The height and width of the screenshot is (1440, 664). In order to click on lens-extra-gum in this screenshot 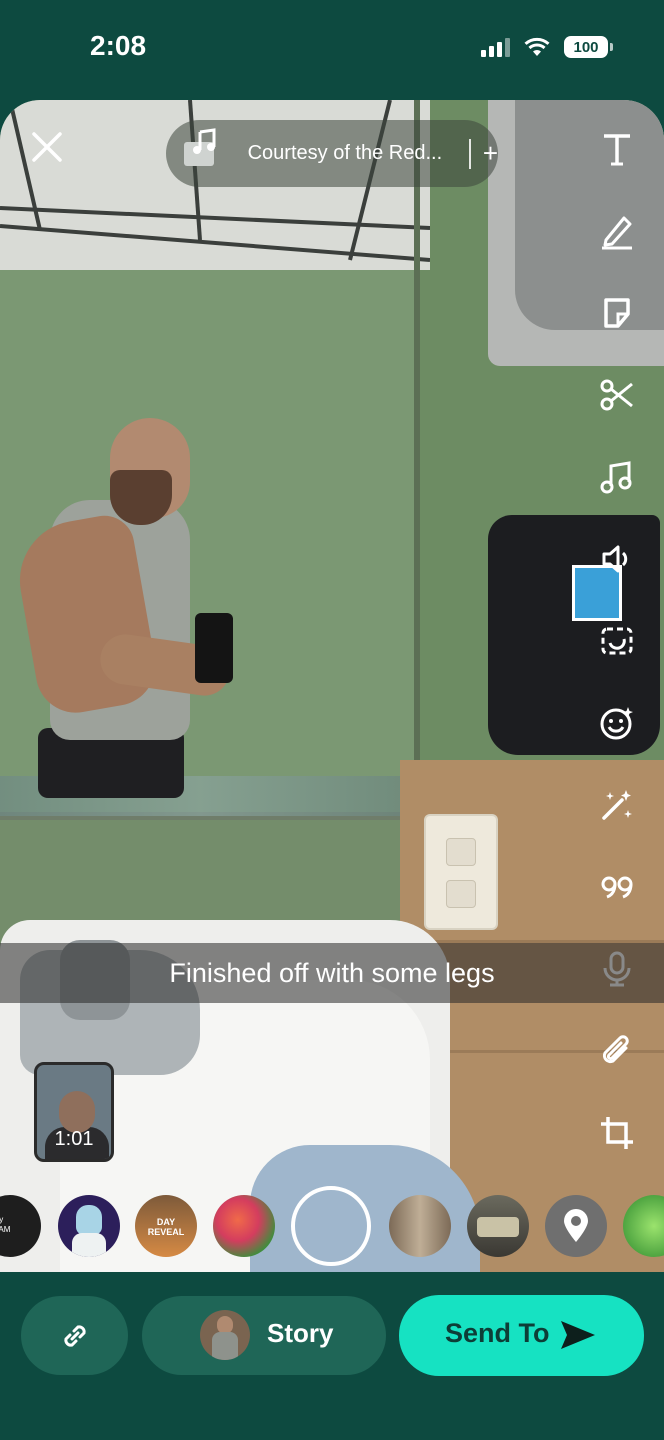, I will do `click(643, 1226)`.